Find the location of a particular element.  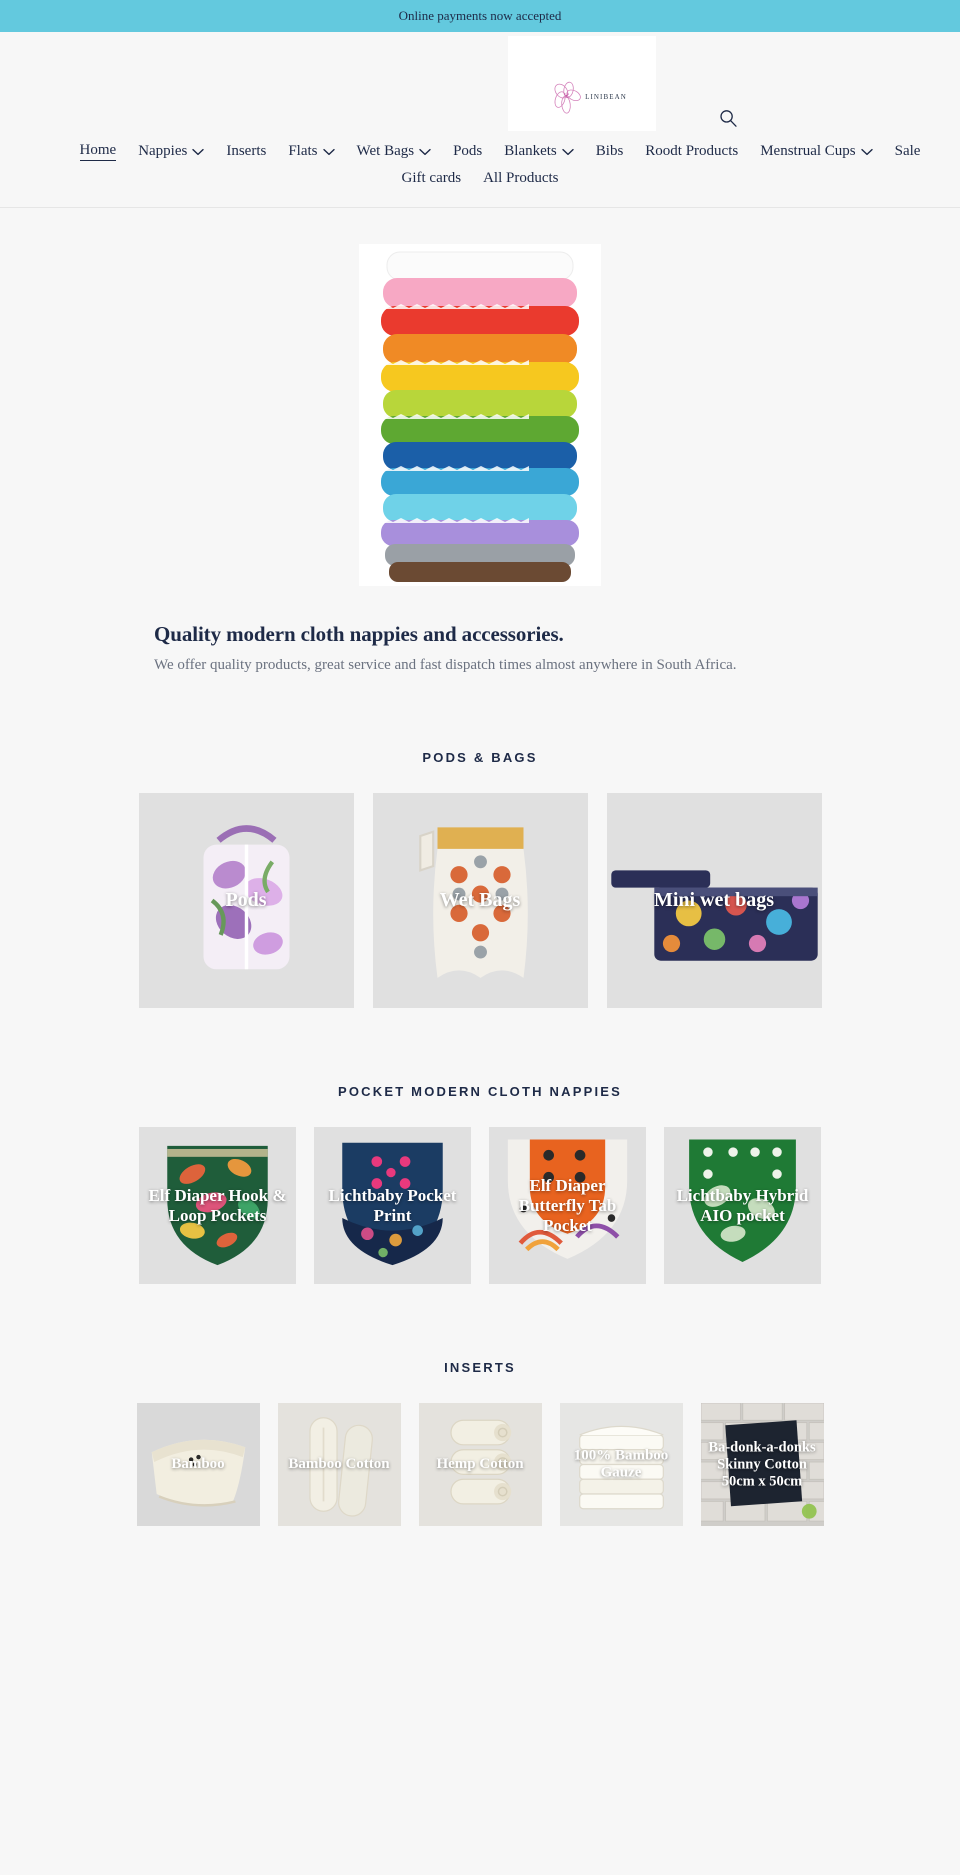

nav-item-label: Sale is located at coordinates (907, 151).